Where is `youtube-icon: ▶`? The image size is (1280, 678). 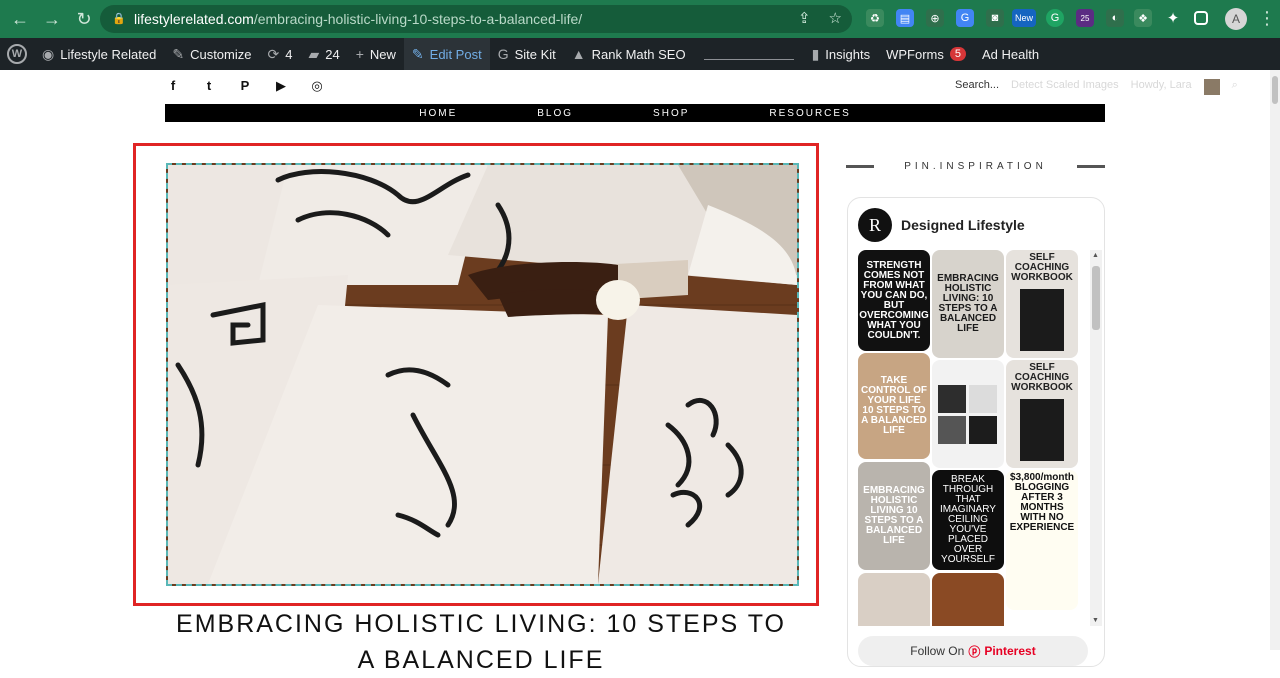
youtube-icon: ▶ is located at coordinates (281, 86).